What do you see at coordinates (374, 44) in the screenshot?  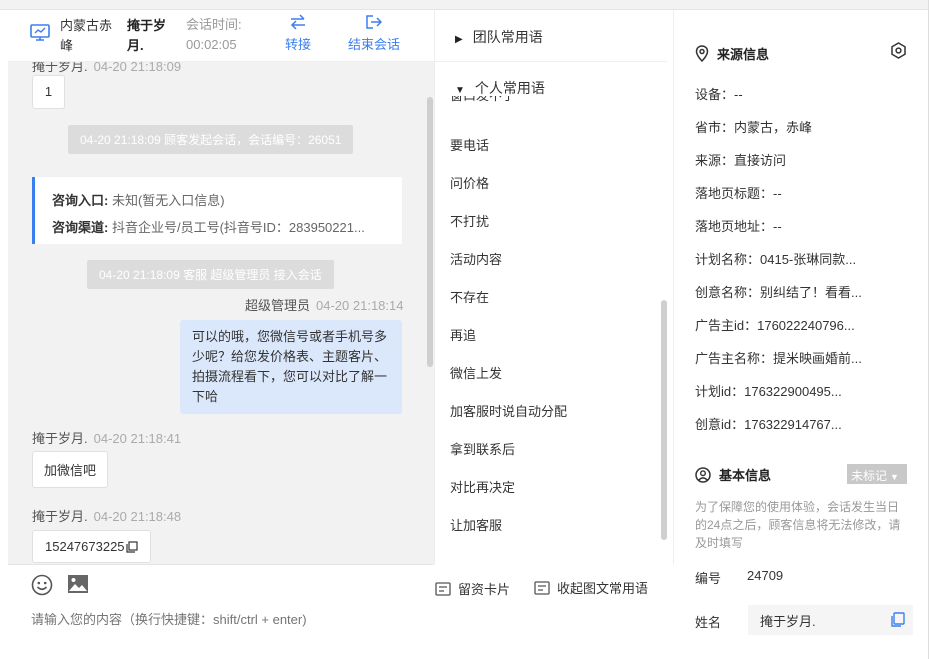 I see `end-session-label: 结束会话` at bounding box center [374, 44].